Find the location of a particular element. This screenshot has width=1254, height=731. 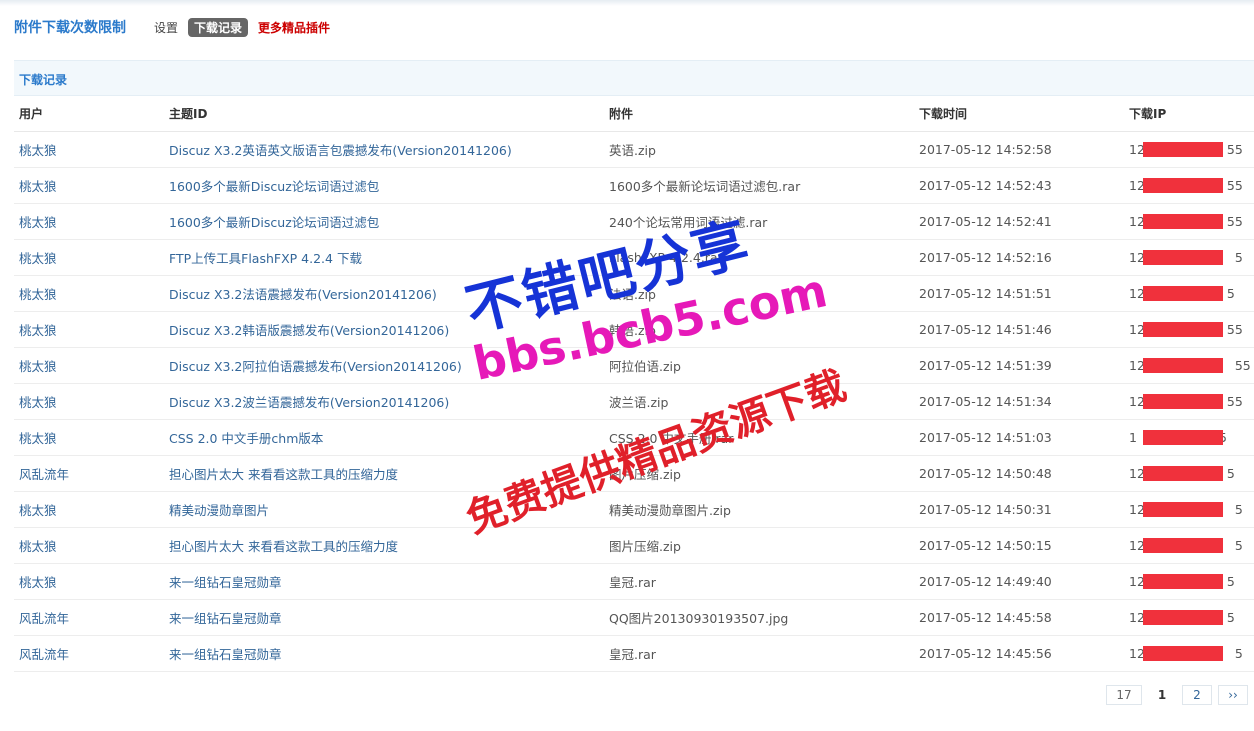

row-topic-link: Discuz X3.2英语英文版语言包震撼发布(Version20141206) is located at coordinates (384, 149).